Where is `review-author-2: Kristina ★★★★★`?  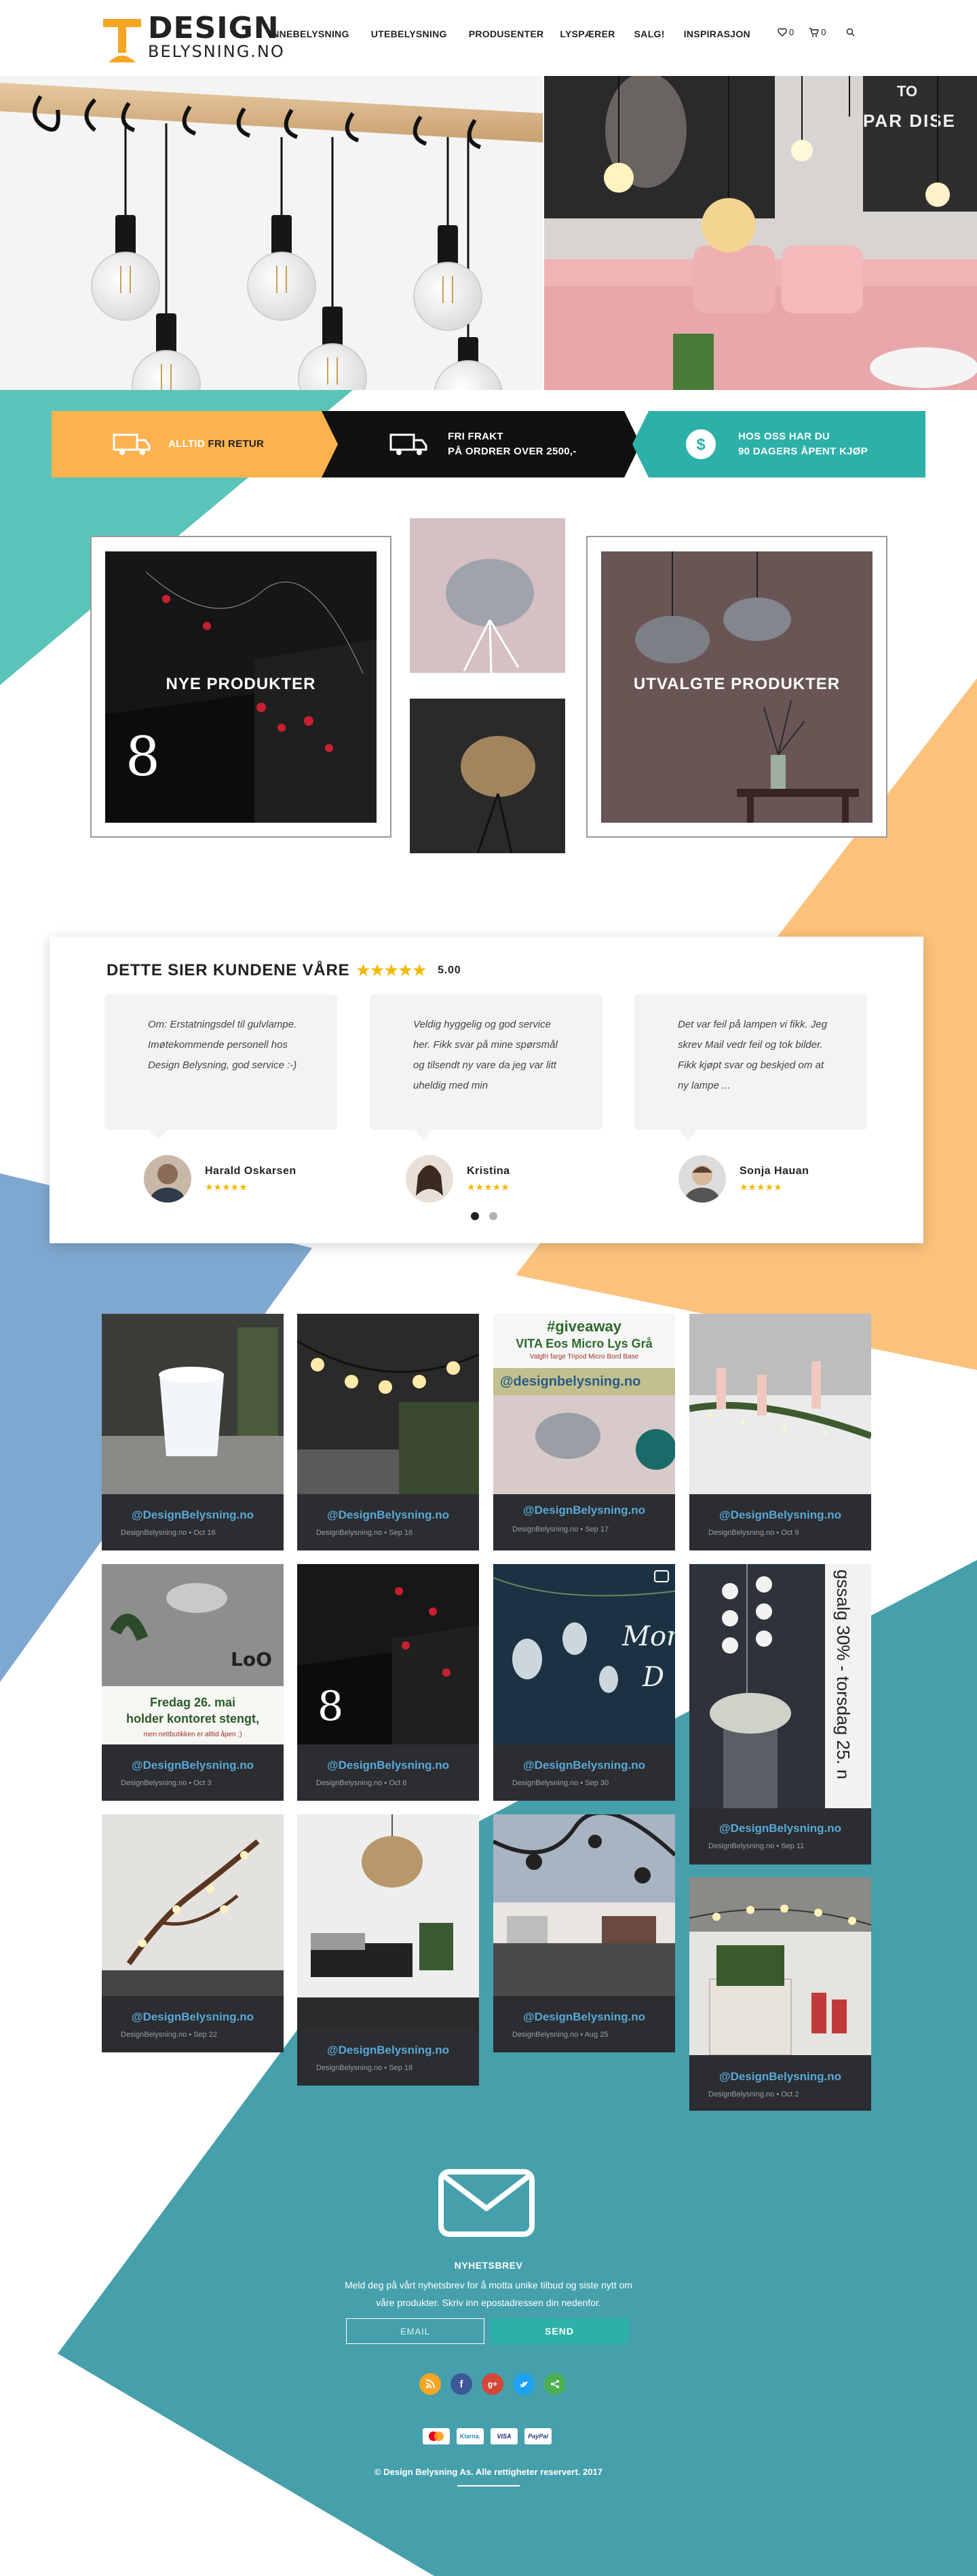 review-author-2: Kristina ★★★★★ is located at coordinates (458, 1179).